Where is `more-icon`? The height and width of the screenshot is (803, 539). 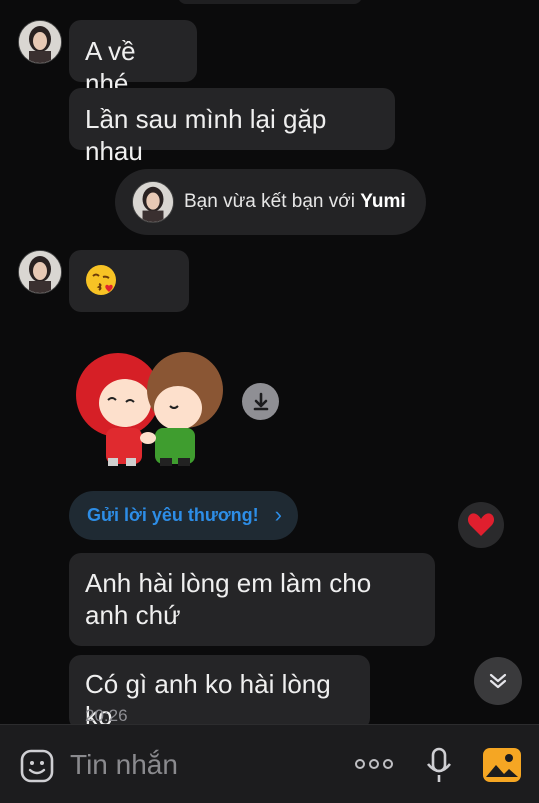
more-icon is located at coordinates (376, 766).